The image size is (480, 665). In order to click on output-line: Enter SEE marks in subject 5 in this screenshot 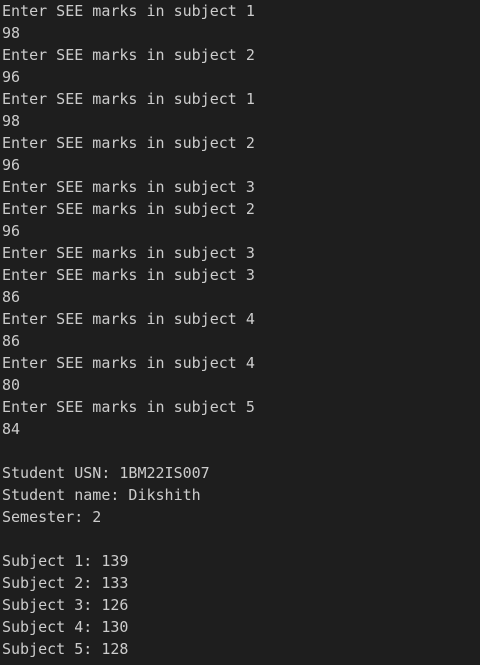, I will do `click(128, 407)`.